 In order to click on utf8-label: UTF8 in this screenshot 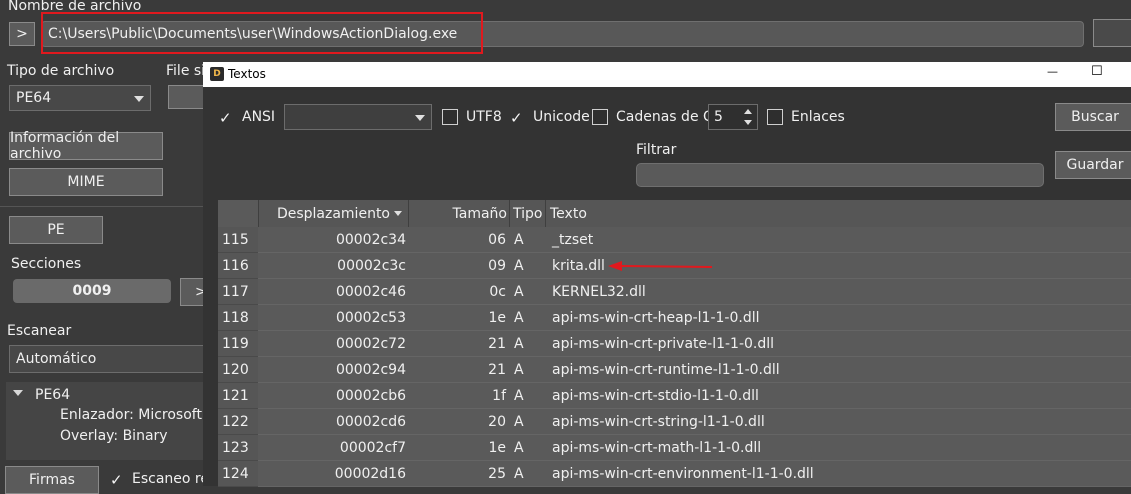, I will do `click(484, 117)`.